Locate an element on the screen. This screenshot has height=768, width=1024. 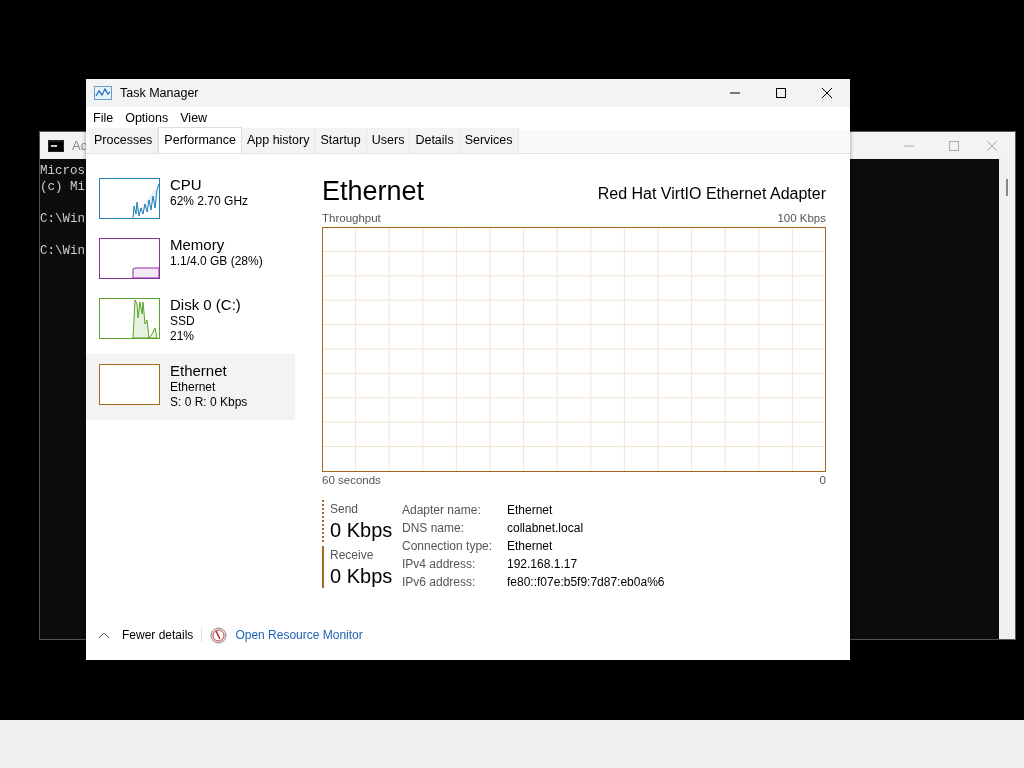
menu-item: Options is located at coordinates (147, 118).